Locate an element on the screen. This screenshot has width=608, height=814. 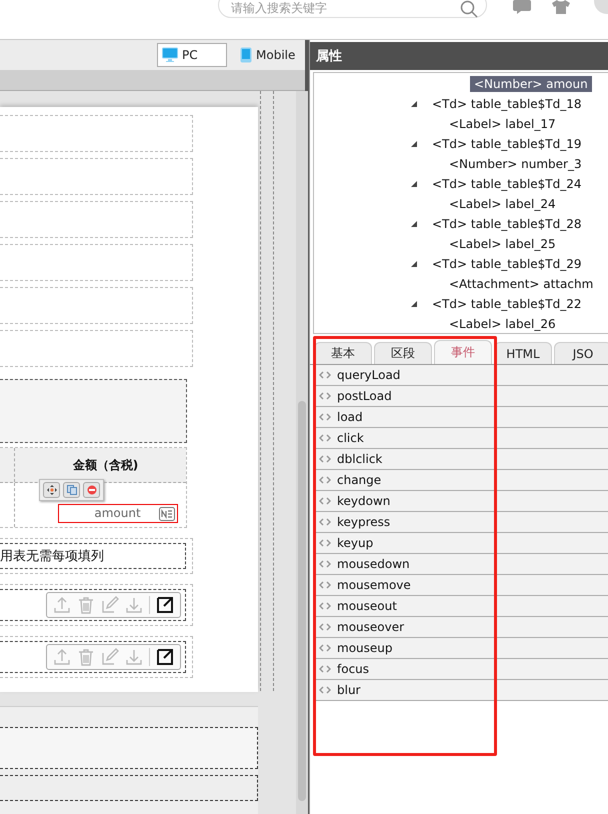
event-name: keydown is located at coordinates (363, 501).